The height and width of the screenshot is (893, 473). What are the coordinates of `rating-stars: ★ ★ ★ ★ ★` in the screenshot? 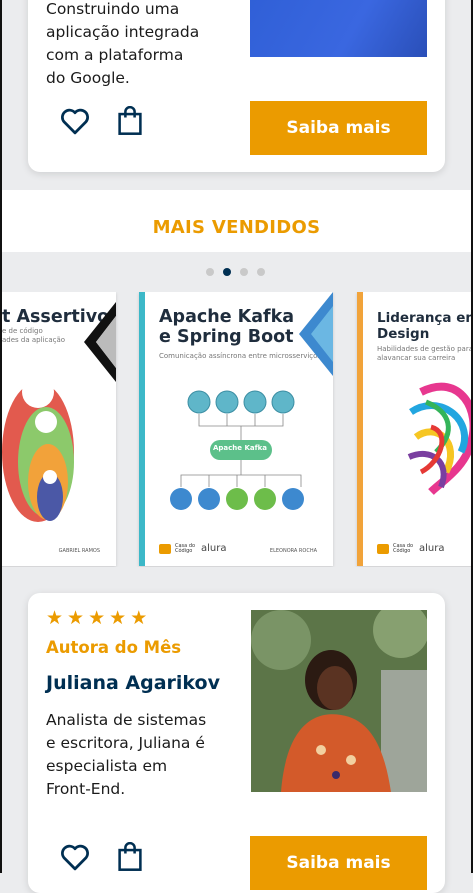 It's located at (96, 618).